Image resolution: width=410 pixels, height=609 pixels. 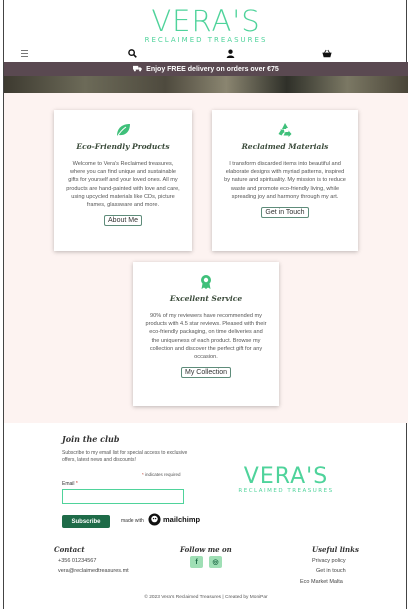 What do you see at coordinates (138, 69) in the screenshot?
I see `truck-icon` at bounding box center [138, 69].